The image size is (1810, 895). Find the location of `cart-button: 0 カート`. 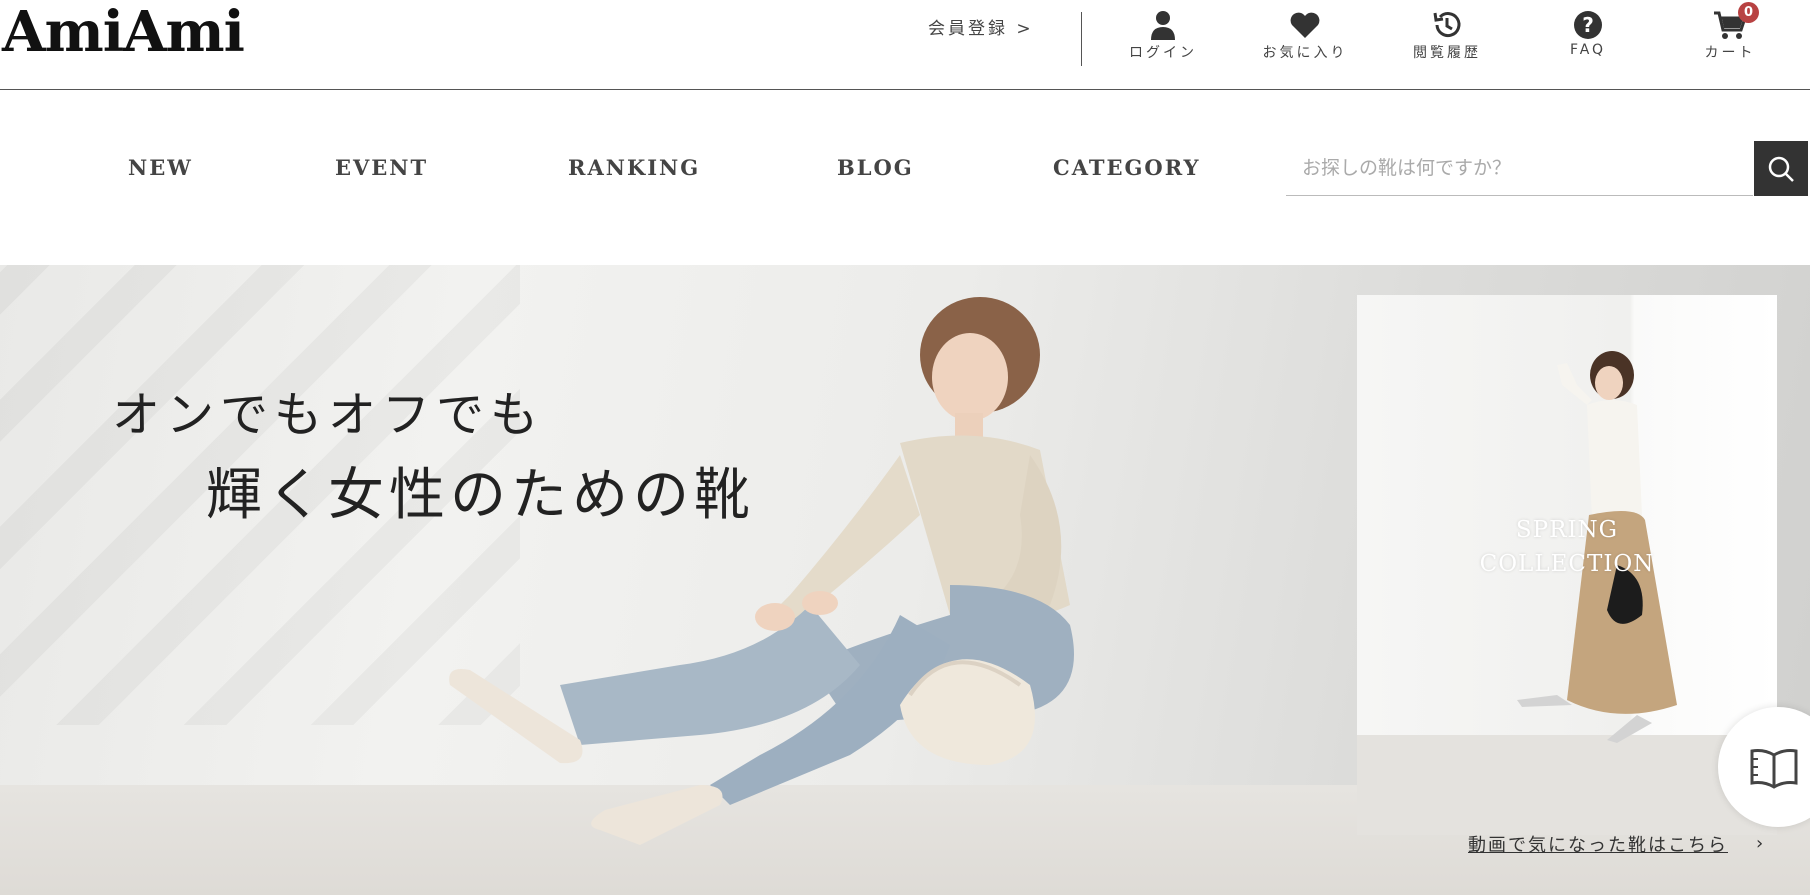

cart-button: 0 カート is located at coordinates (1730, 35).